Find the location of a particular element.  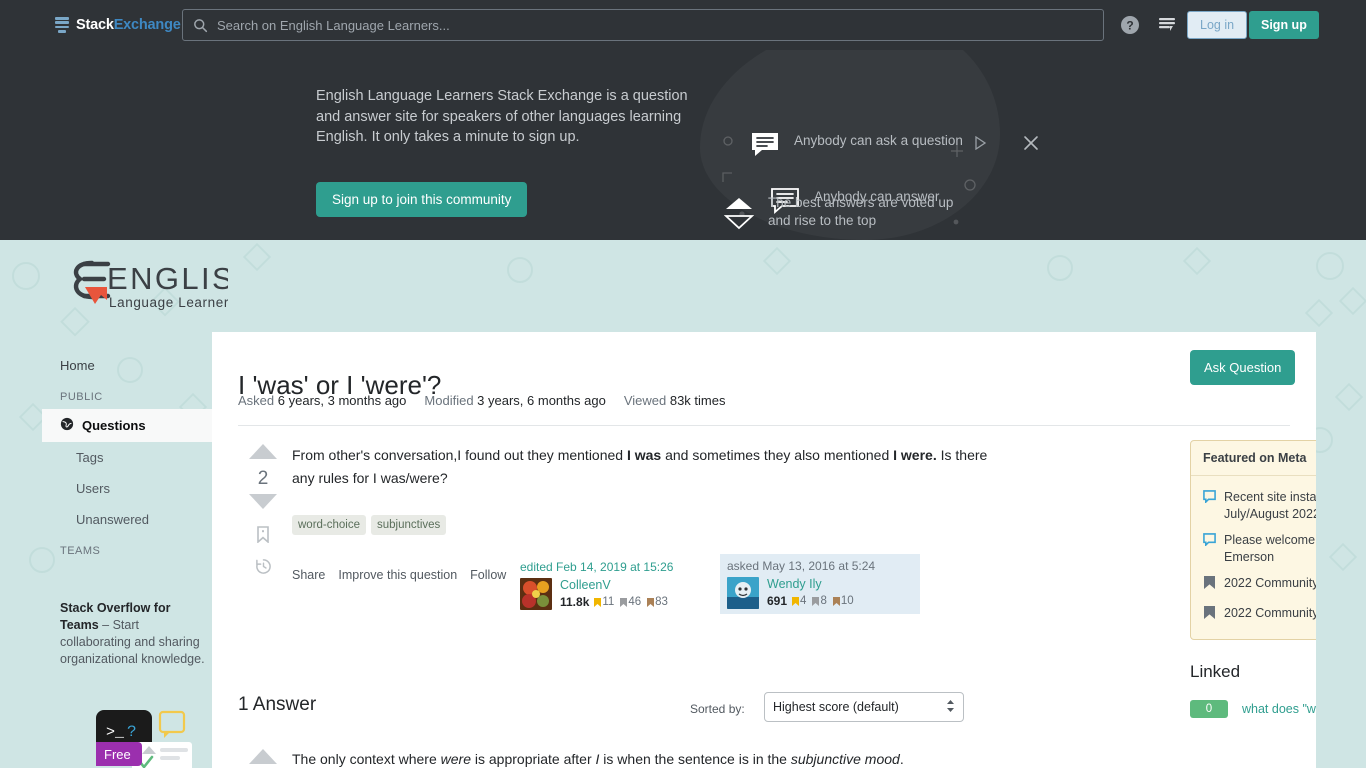

sidebar-item-home-label: Home is located at coordinates (77, 365).